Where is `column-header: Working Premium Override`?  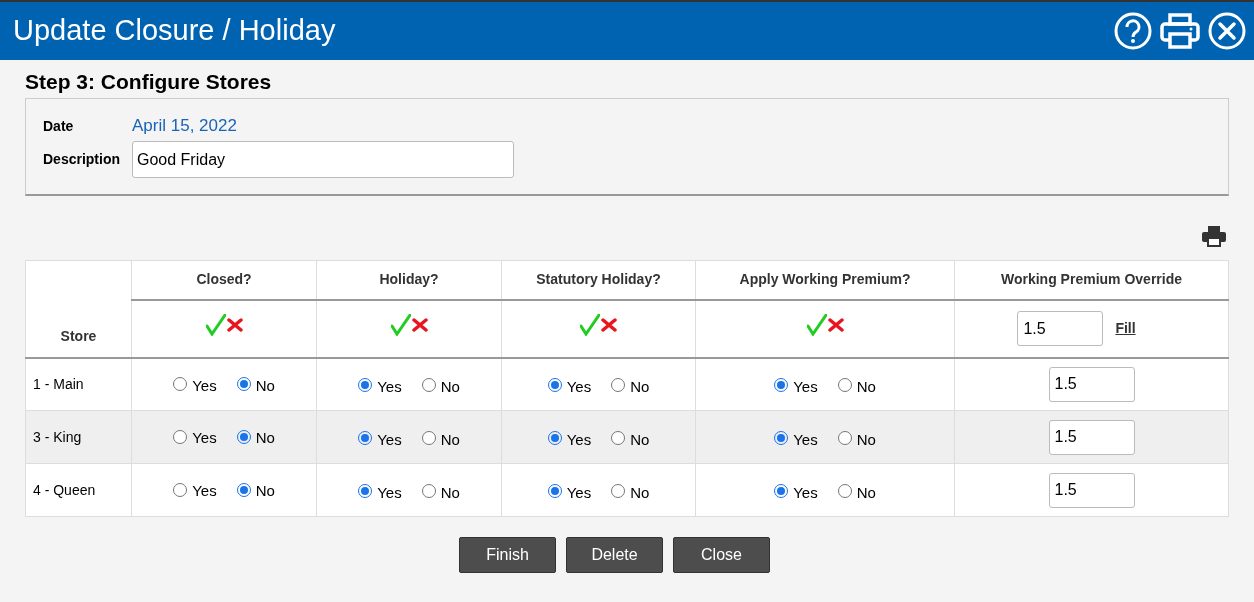
column-header: Working Premium Override is located at coordinates (1091, 279).